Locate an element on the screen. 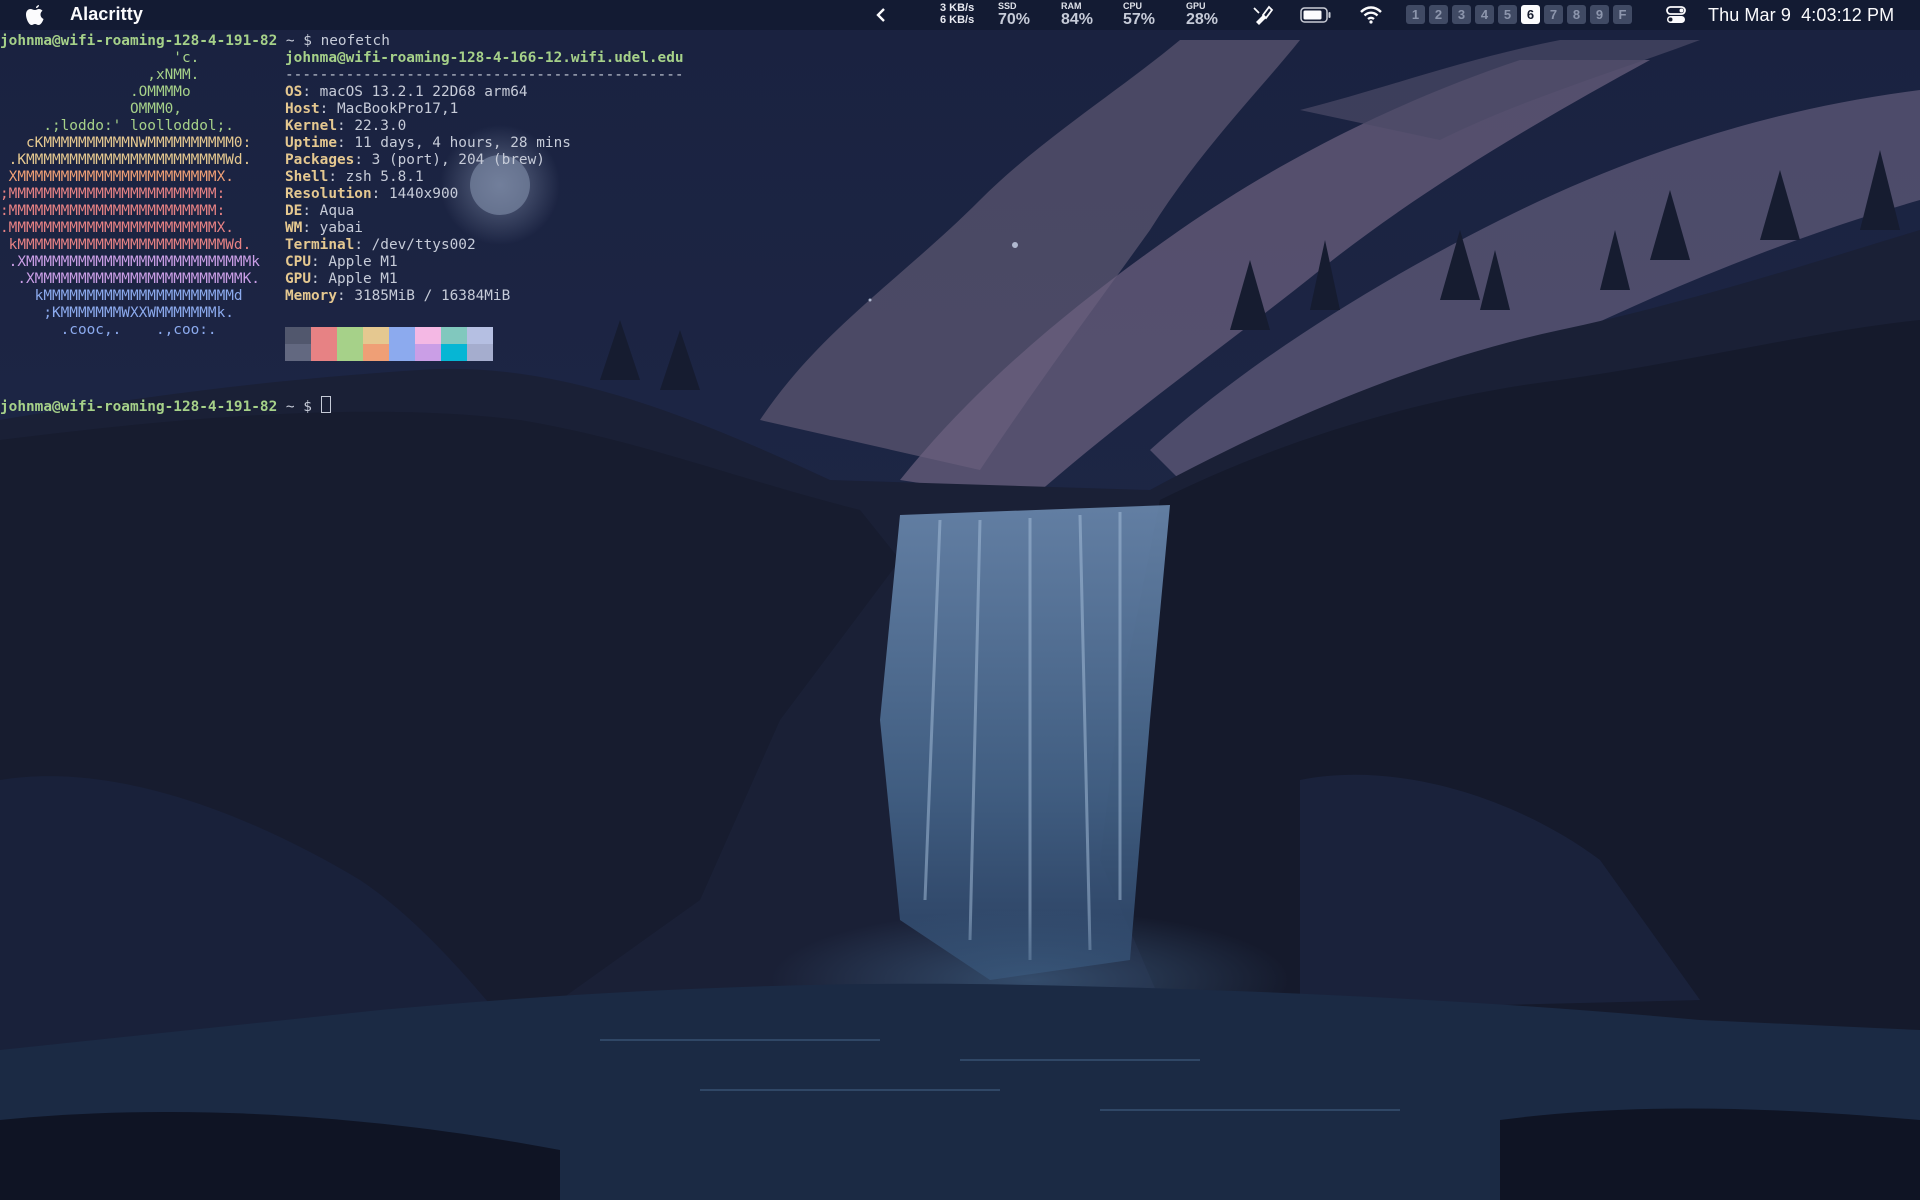 The image size is (1920, 1200). info-kernel: Kernel: 22.3.0 is located at coordinates (346, 126).